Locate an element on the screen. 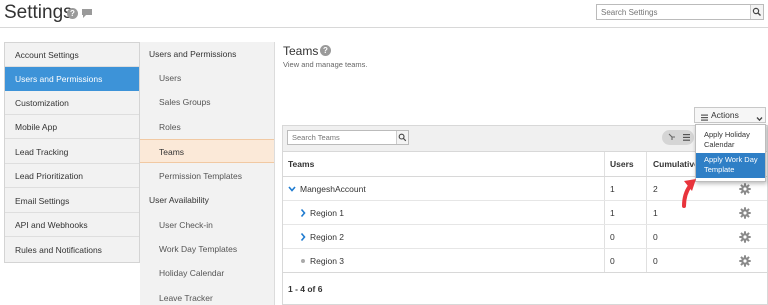  menu-item-apply-holiday-calendar: Apply Holiday Calendar is located at coordinates (730, 140).